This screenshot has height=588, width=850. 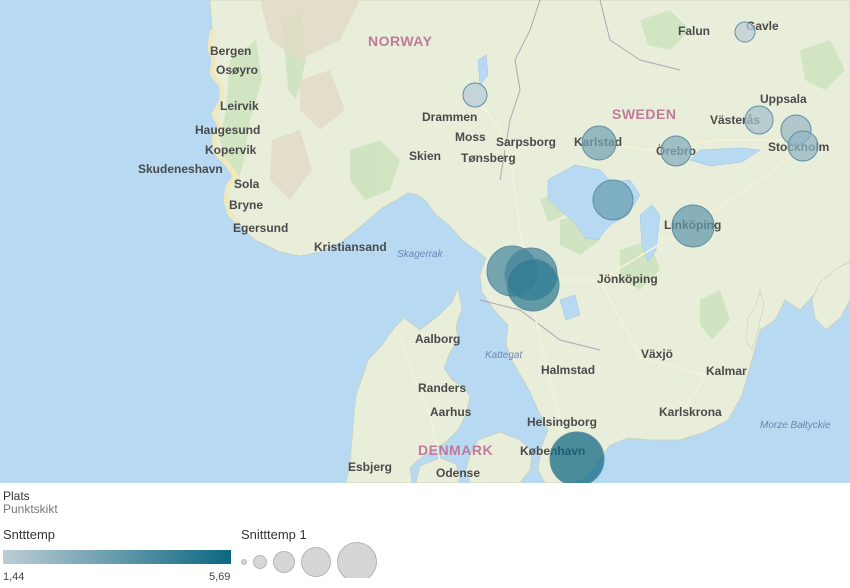 I want to click on sea-label: Kattegat, so click(x=504, y=355).